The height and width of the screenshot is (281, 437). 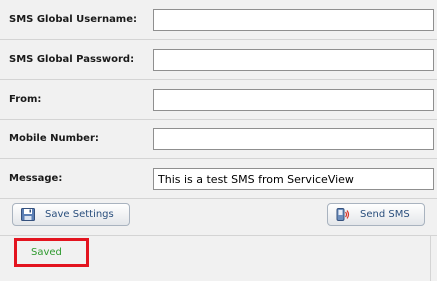 What do you see at coordinates (293, 179) in the screenshot?
I see `message-input` at bounding box center [293, 179].